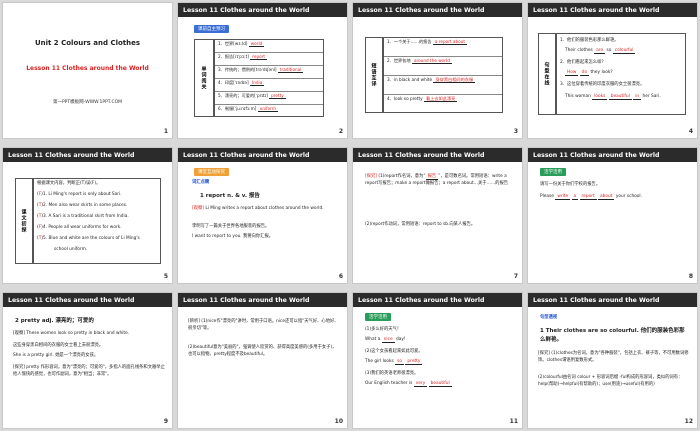  What do you see at coordinates (165, 276) in the screenshot?
I see `slide-number: 5` at bounding box center [165, 276].